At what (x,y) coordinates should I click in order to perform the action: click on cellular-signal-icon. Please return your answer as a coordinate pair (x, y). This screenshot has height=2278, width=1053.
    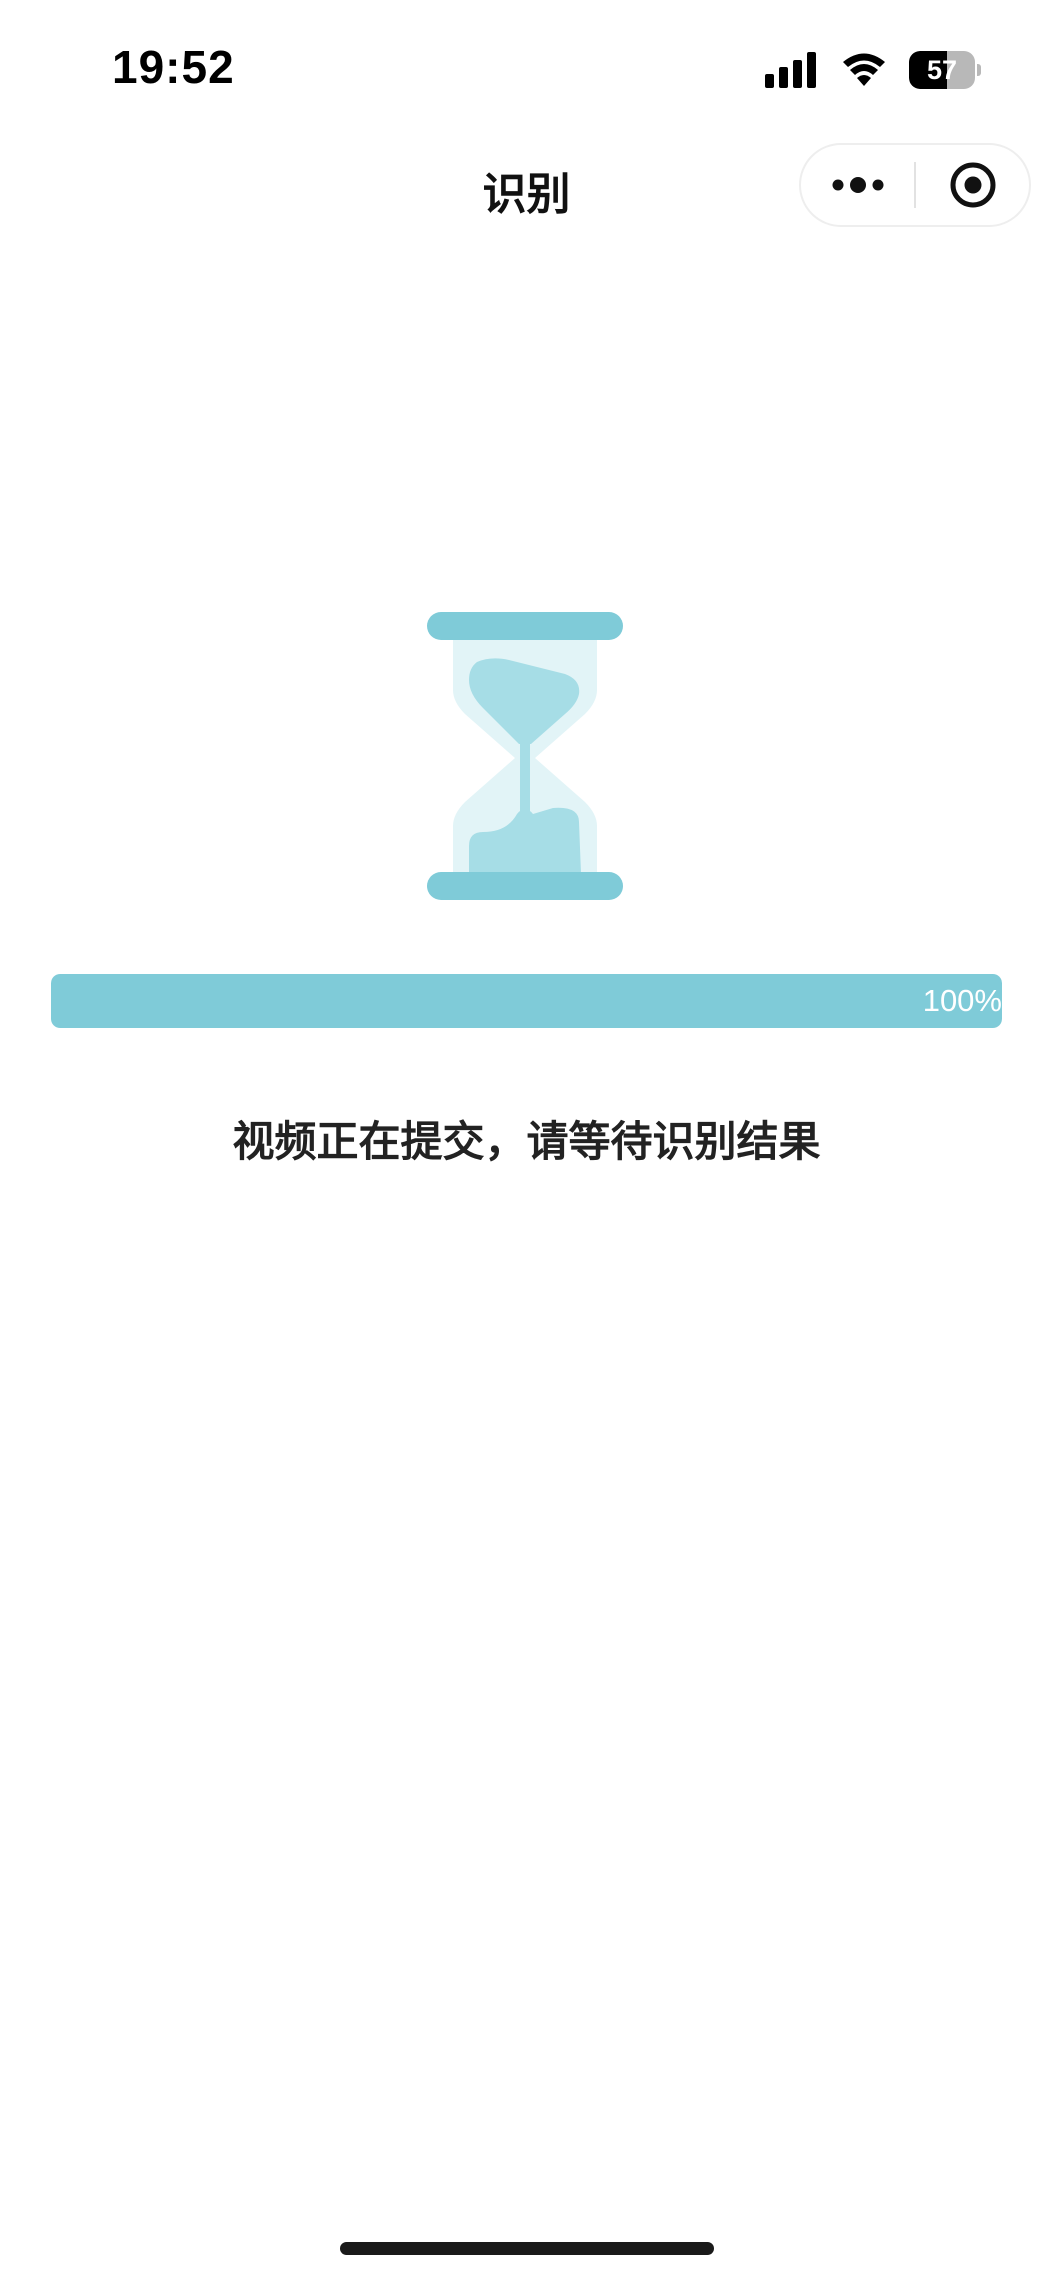
    Looking at the image, I should click on (790, 70).